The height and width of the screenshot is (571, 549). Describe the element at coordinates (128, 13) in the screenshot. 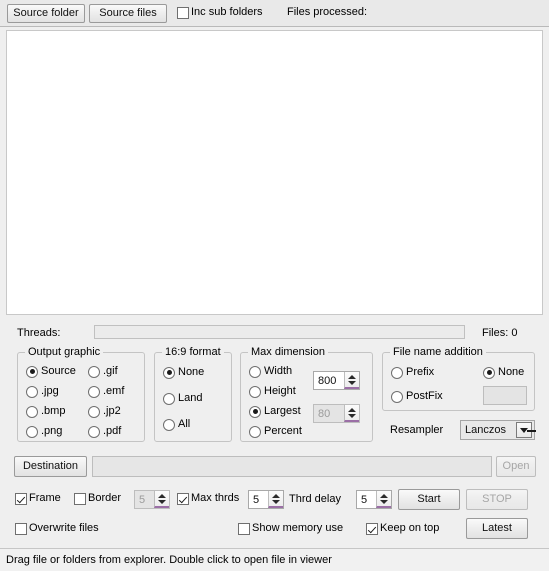

I see `source-files-button: Source files` at that location.